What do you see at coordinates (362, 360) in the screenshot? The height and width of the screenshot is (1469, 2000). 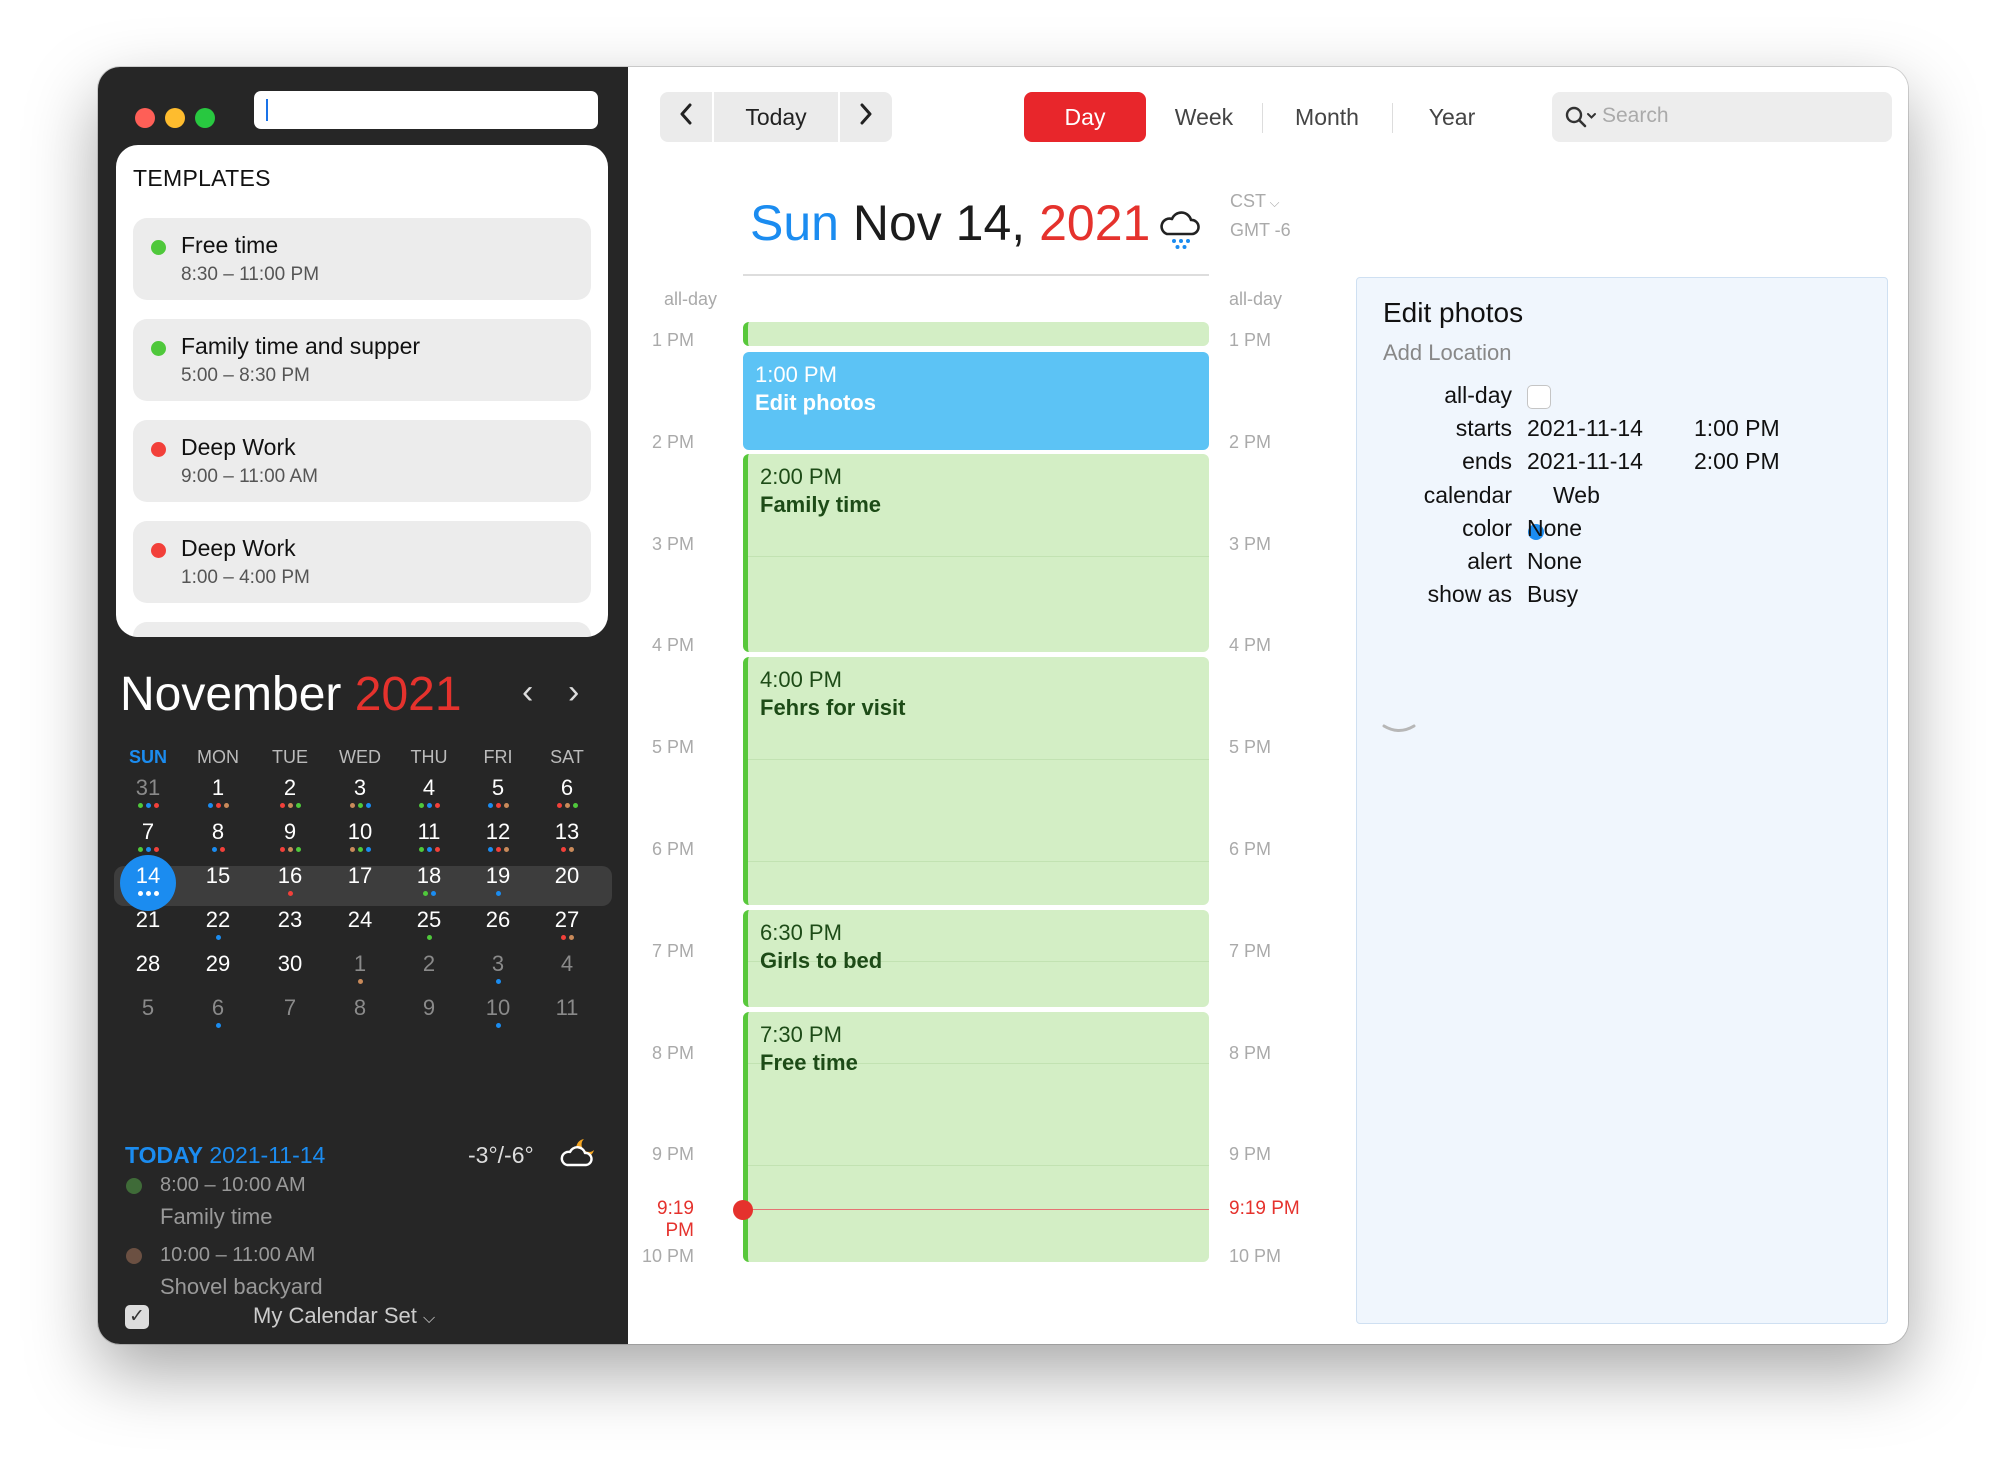 I see `template-card-family-time: Family time and supper 5:00 – 8:30 PM` at bounding box center [362, 360].